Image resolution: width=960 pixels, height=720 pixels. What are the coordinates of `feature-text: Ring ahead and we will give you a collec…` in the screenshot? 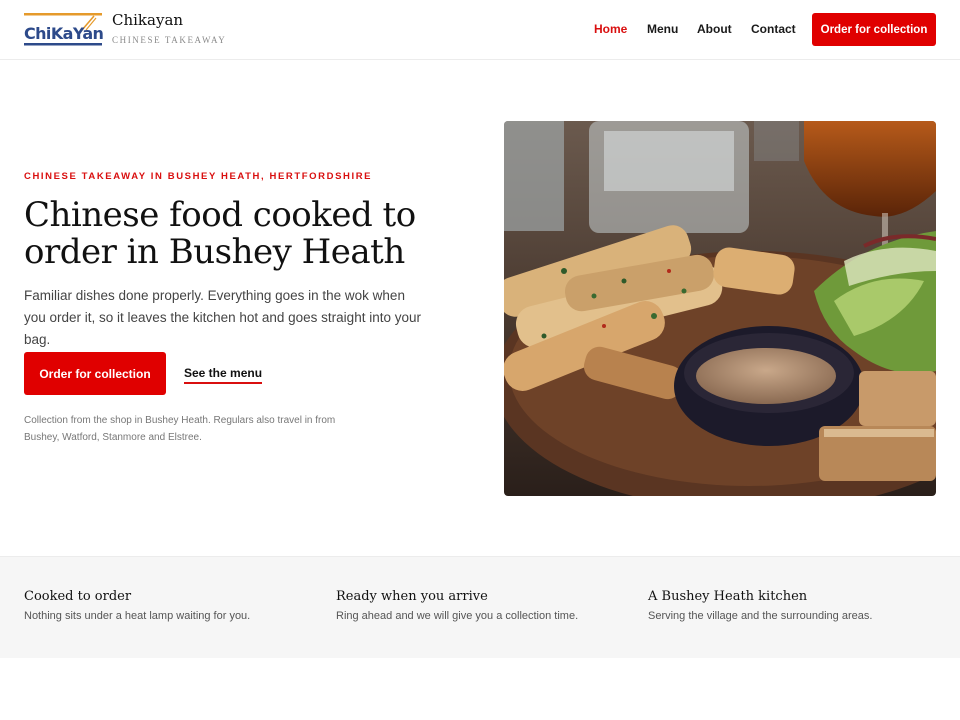 It's located at (457, 616).